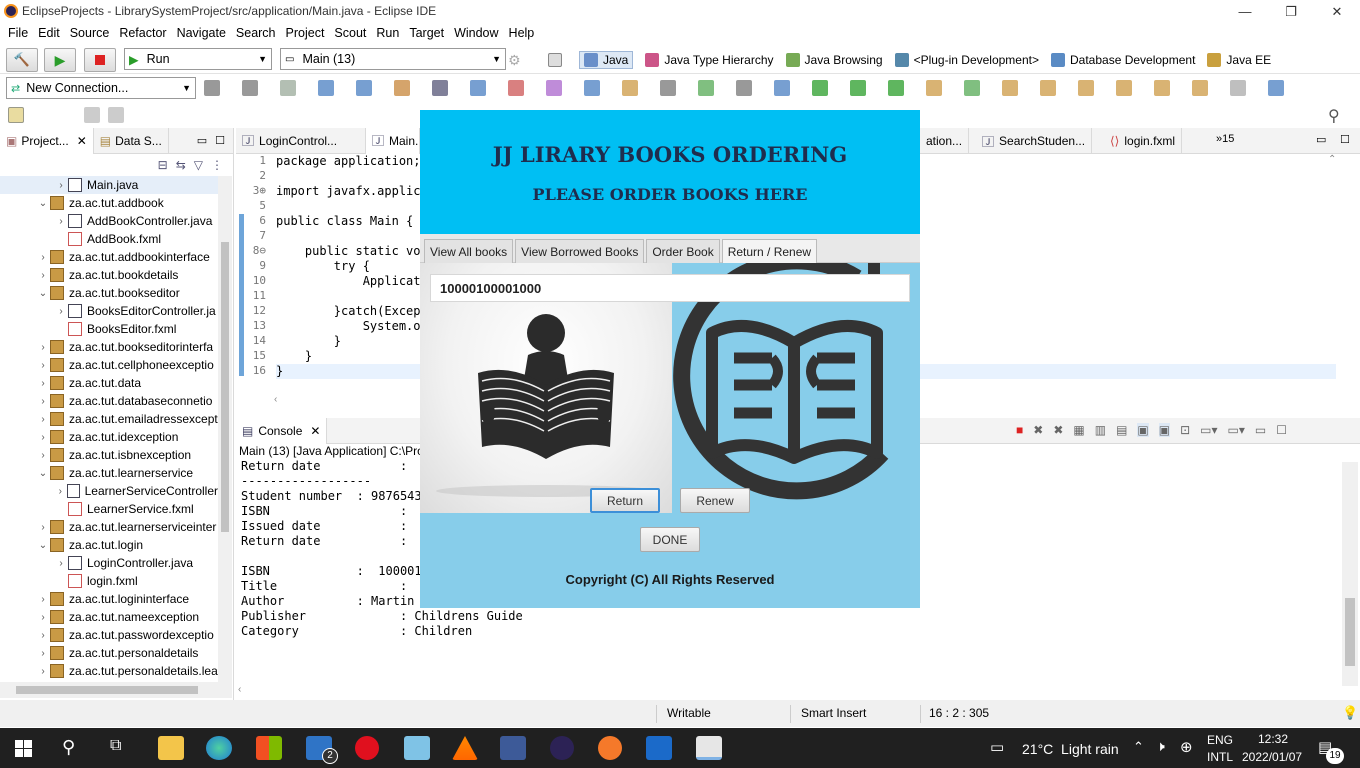 The width and height of the screenshot is (1360, 768). Describe the element at coordinates (709, 60) in the screenshot. I see `perspective-type-hierarchy: Java Type Hierarchy` at that location.